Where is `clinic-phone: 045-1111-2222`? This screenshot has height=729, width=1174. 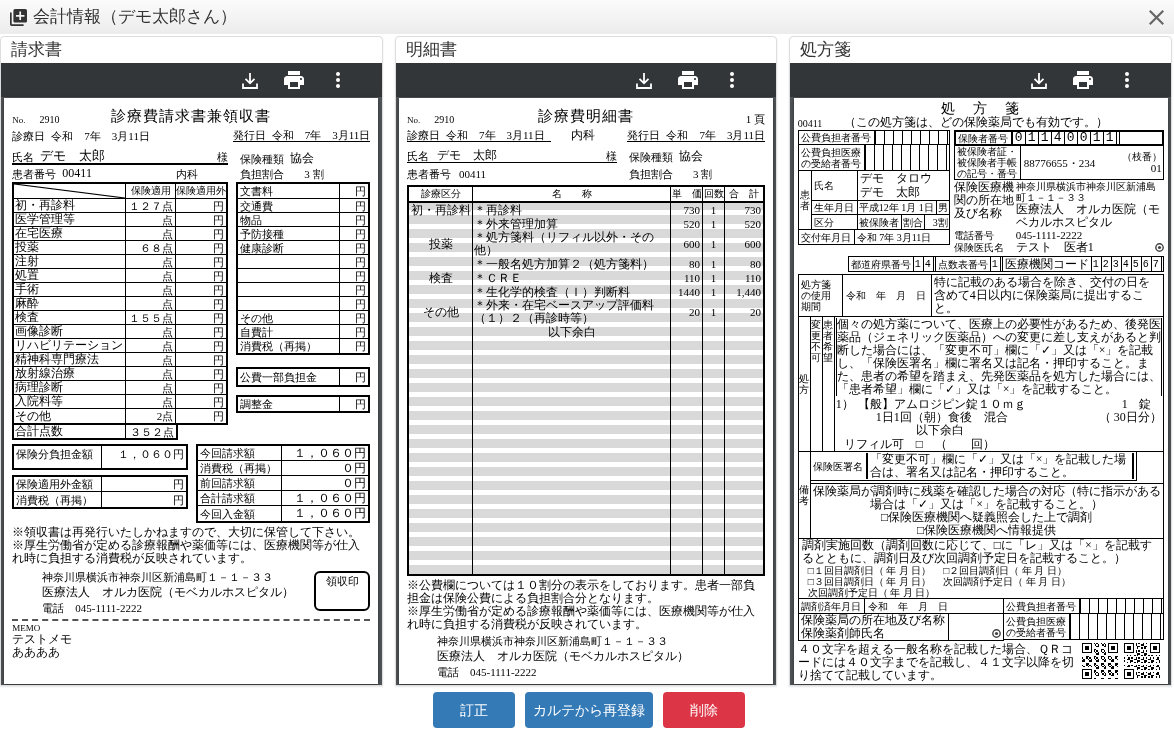
clinic-phone: 045-1111-2222 is located at coordinates (1049, 235).